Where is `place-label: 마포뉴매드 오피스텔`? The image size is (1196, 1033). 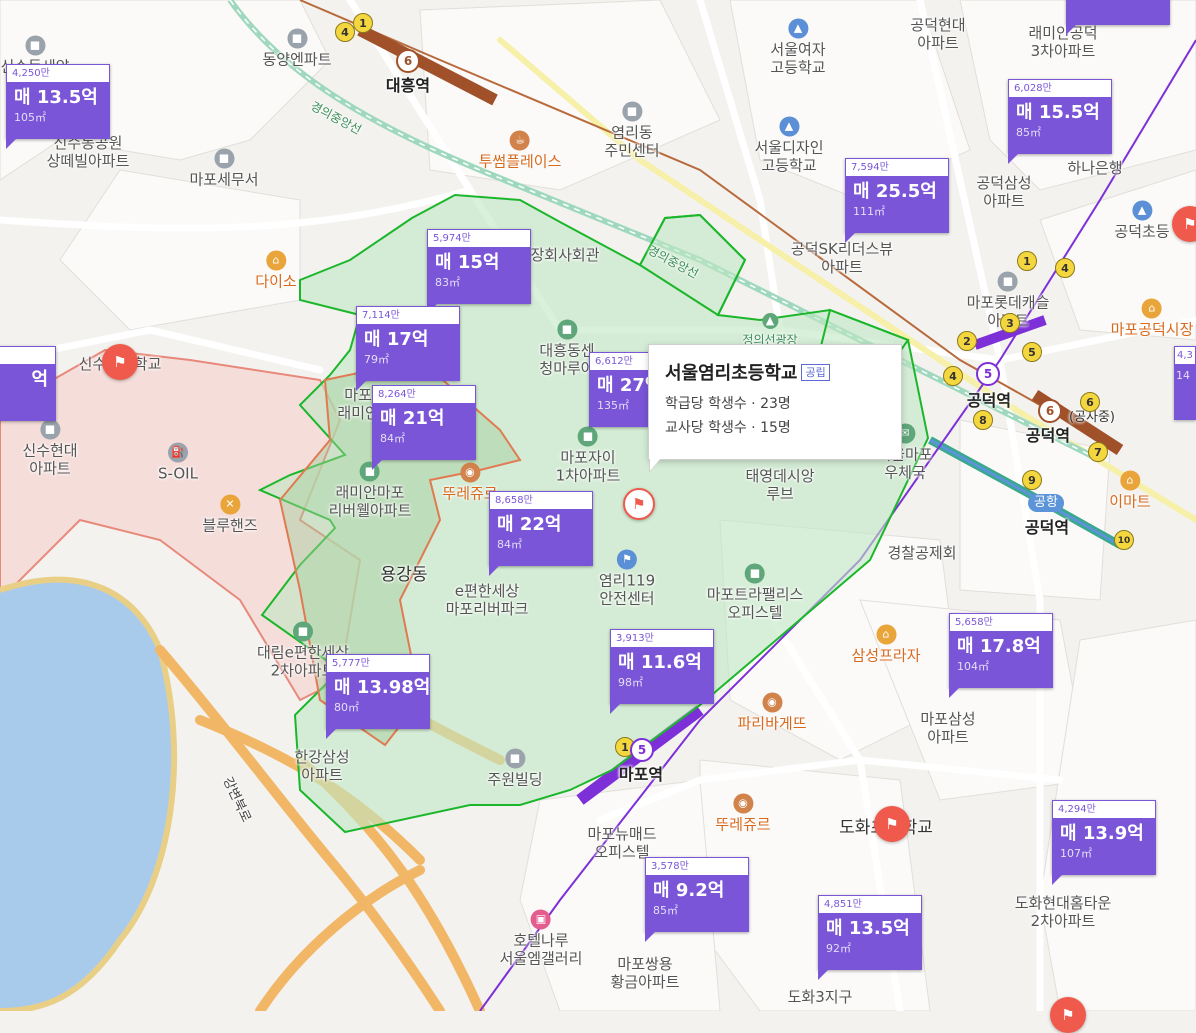
place-label: 마포뉴매드 오피스텔 is located at coordinates (621, 843).